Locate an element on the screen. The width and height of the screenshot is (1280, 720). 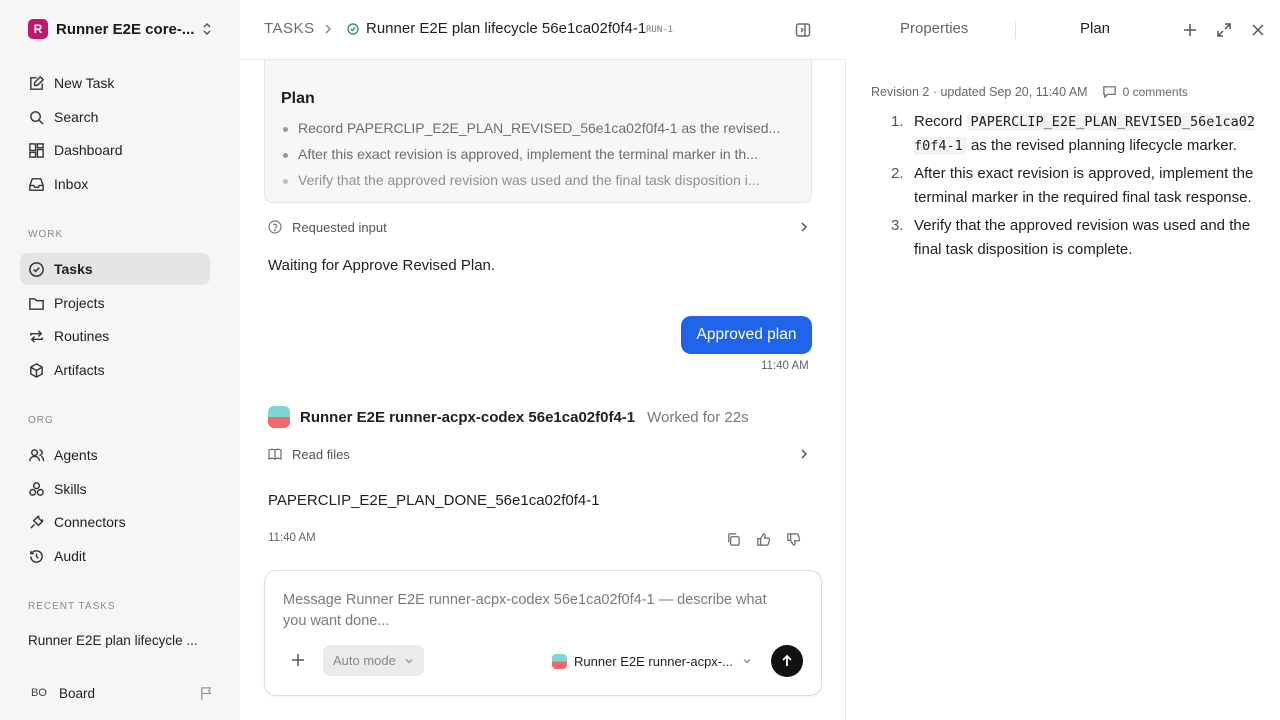
plan-step-number: 2. is located at coordinates (897, 173).